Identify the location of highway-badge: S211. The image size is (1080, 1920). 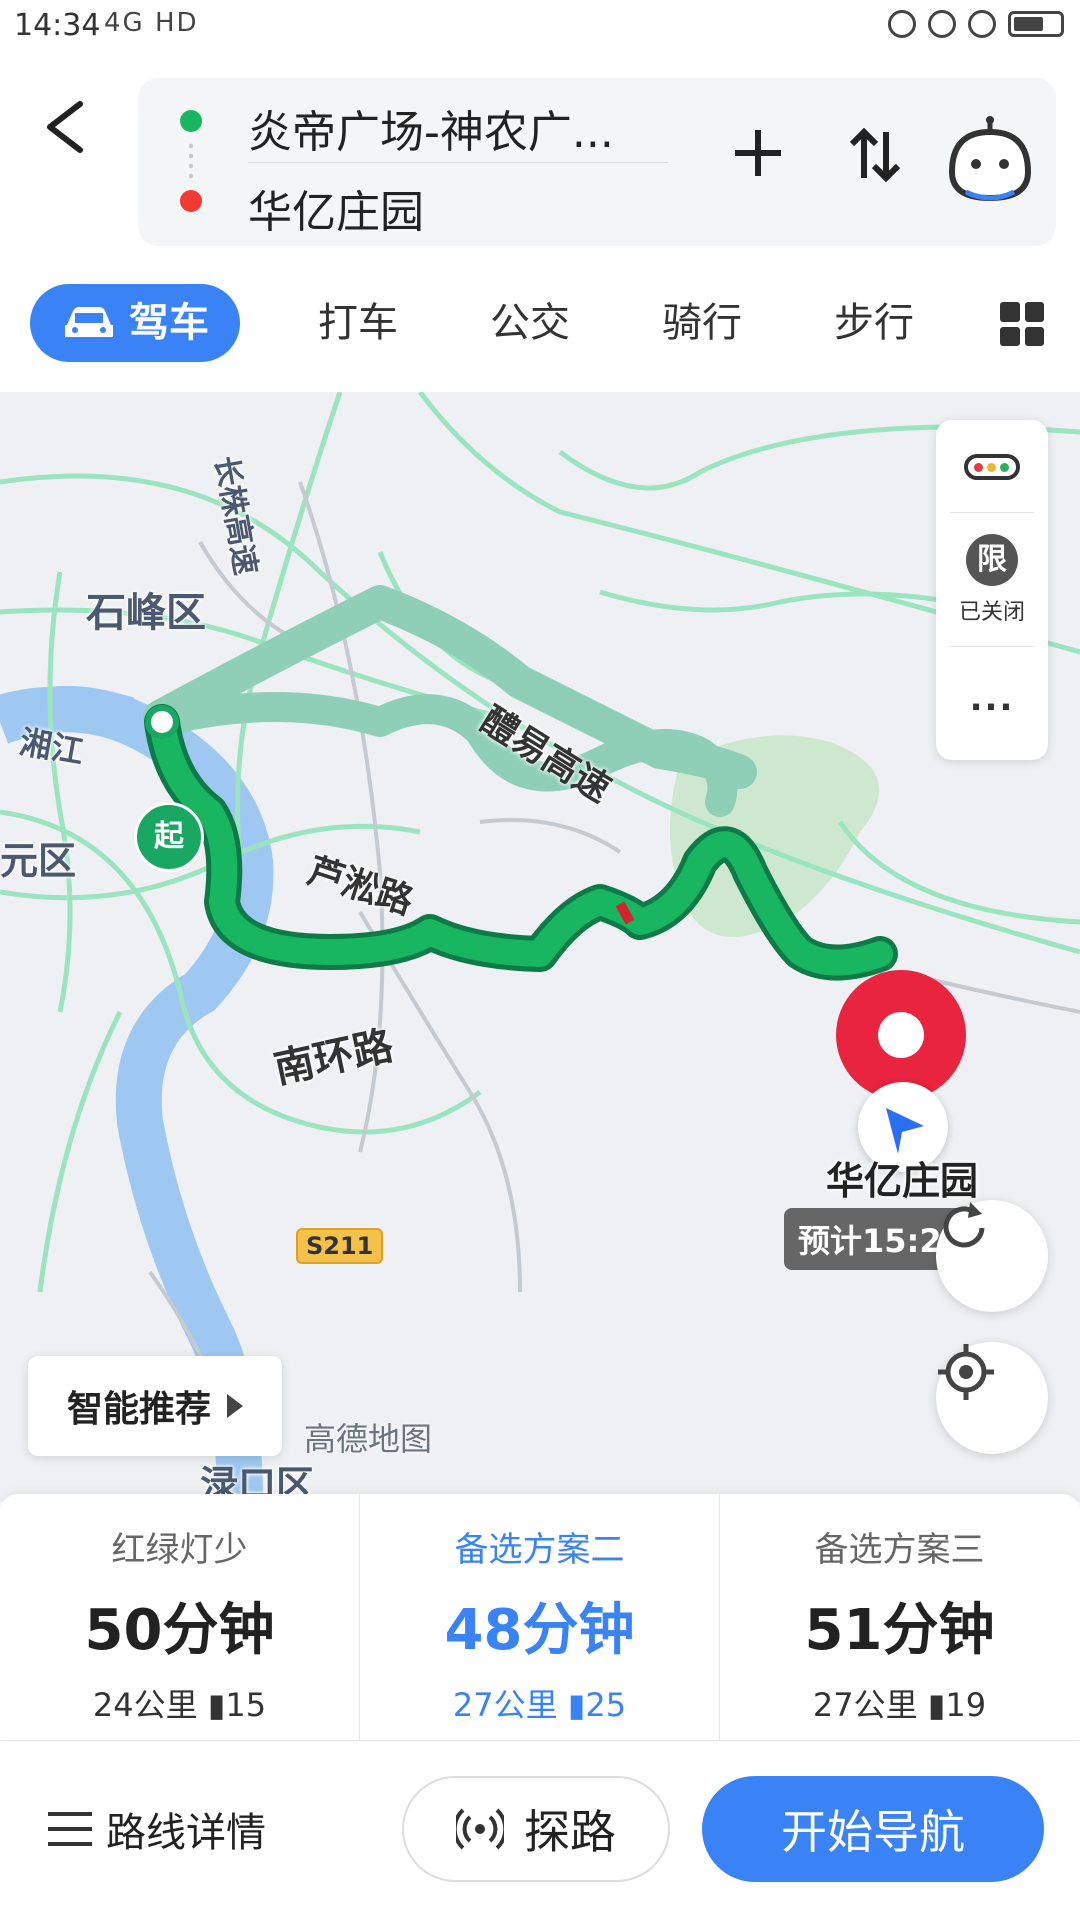
(340, 1246).